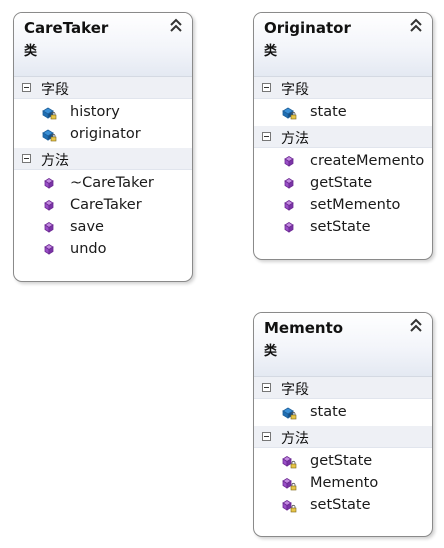  Describe the element at coordinates (88, 249) in the screenshot. I see `method-name: undo` at that location.